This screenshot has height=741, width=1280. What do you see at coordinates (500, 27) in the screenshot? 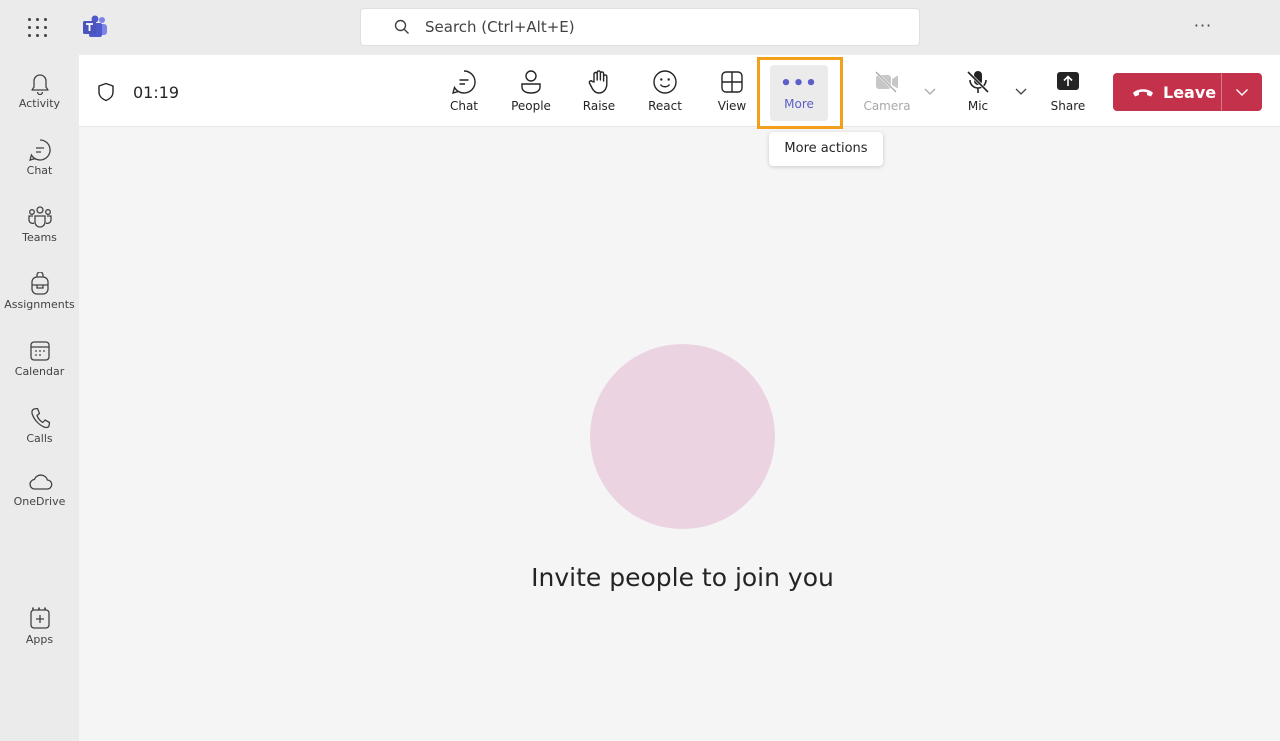
I see `search-placeholder: Search (Ctrl+Alt+E)` at bounding box center [500, 27].